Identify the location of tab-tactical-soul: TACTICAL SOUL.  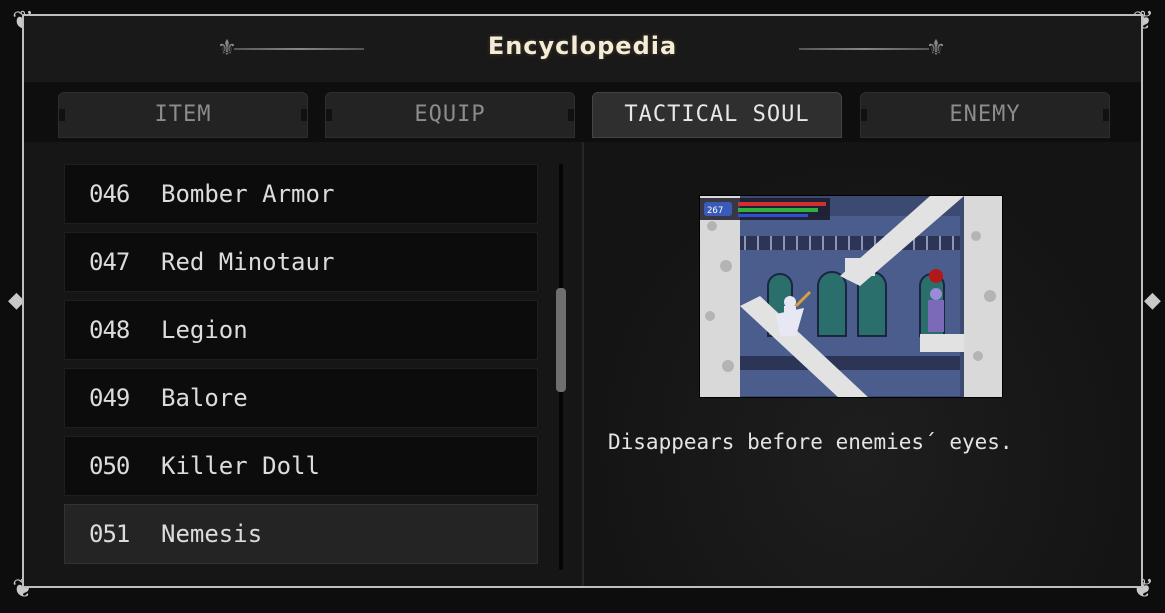
(717, 115).